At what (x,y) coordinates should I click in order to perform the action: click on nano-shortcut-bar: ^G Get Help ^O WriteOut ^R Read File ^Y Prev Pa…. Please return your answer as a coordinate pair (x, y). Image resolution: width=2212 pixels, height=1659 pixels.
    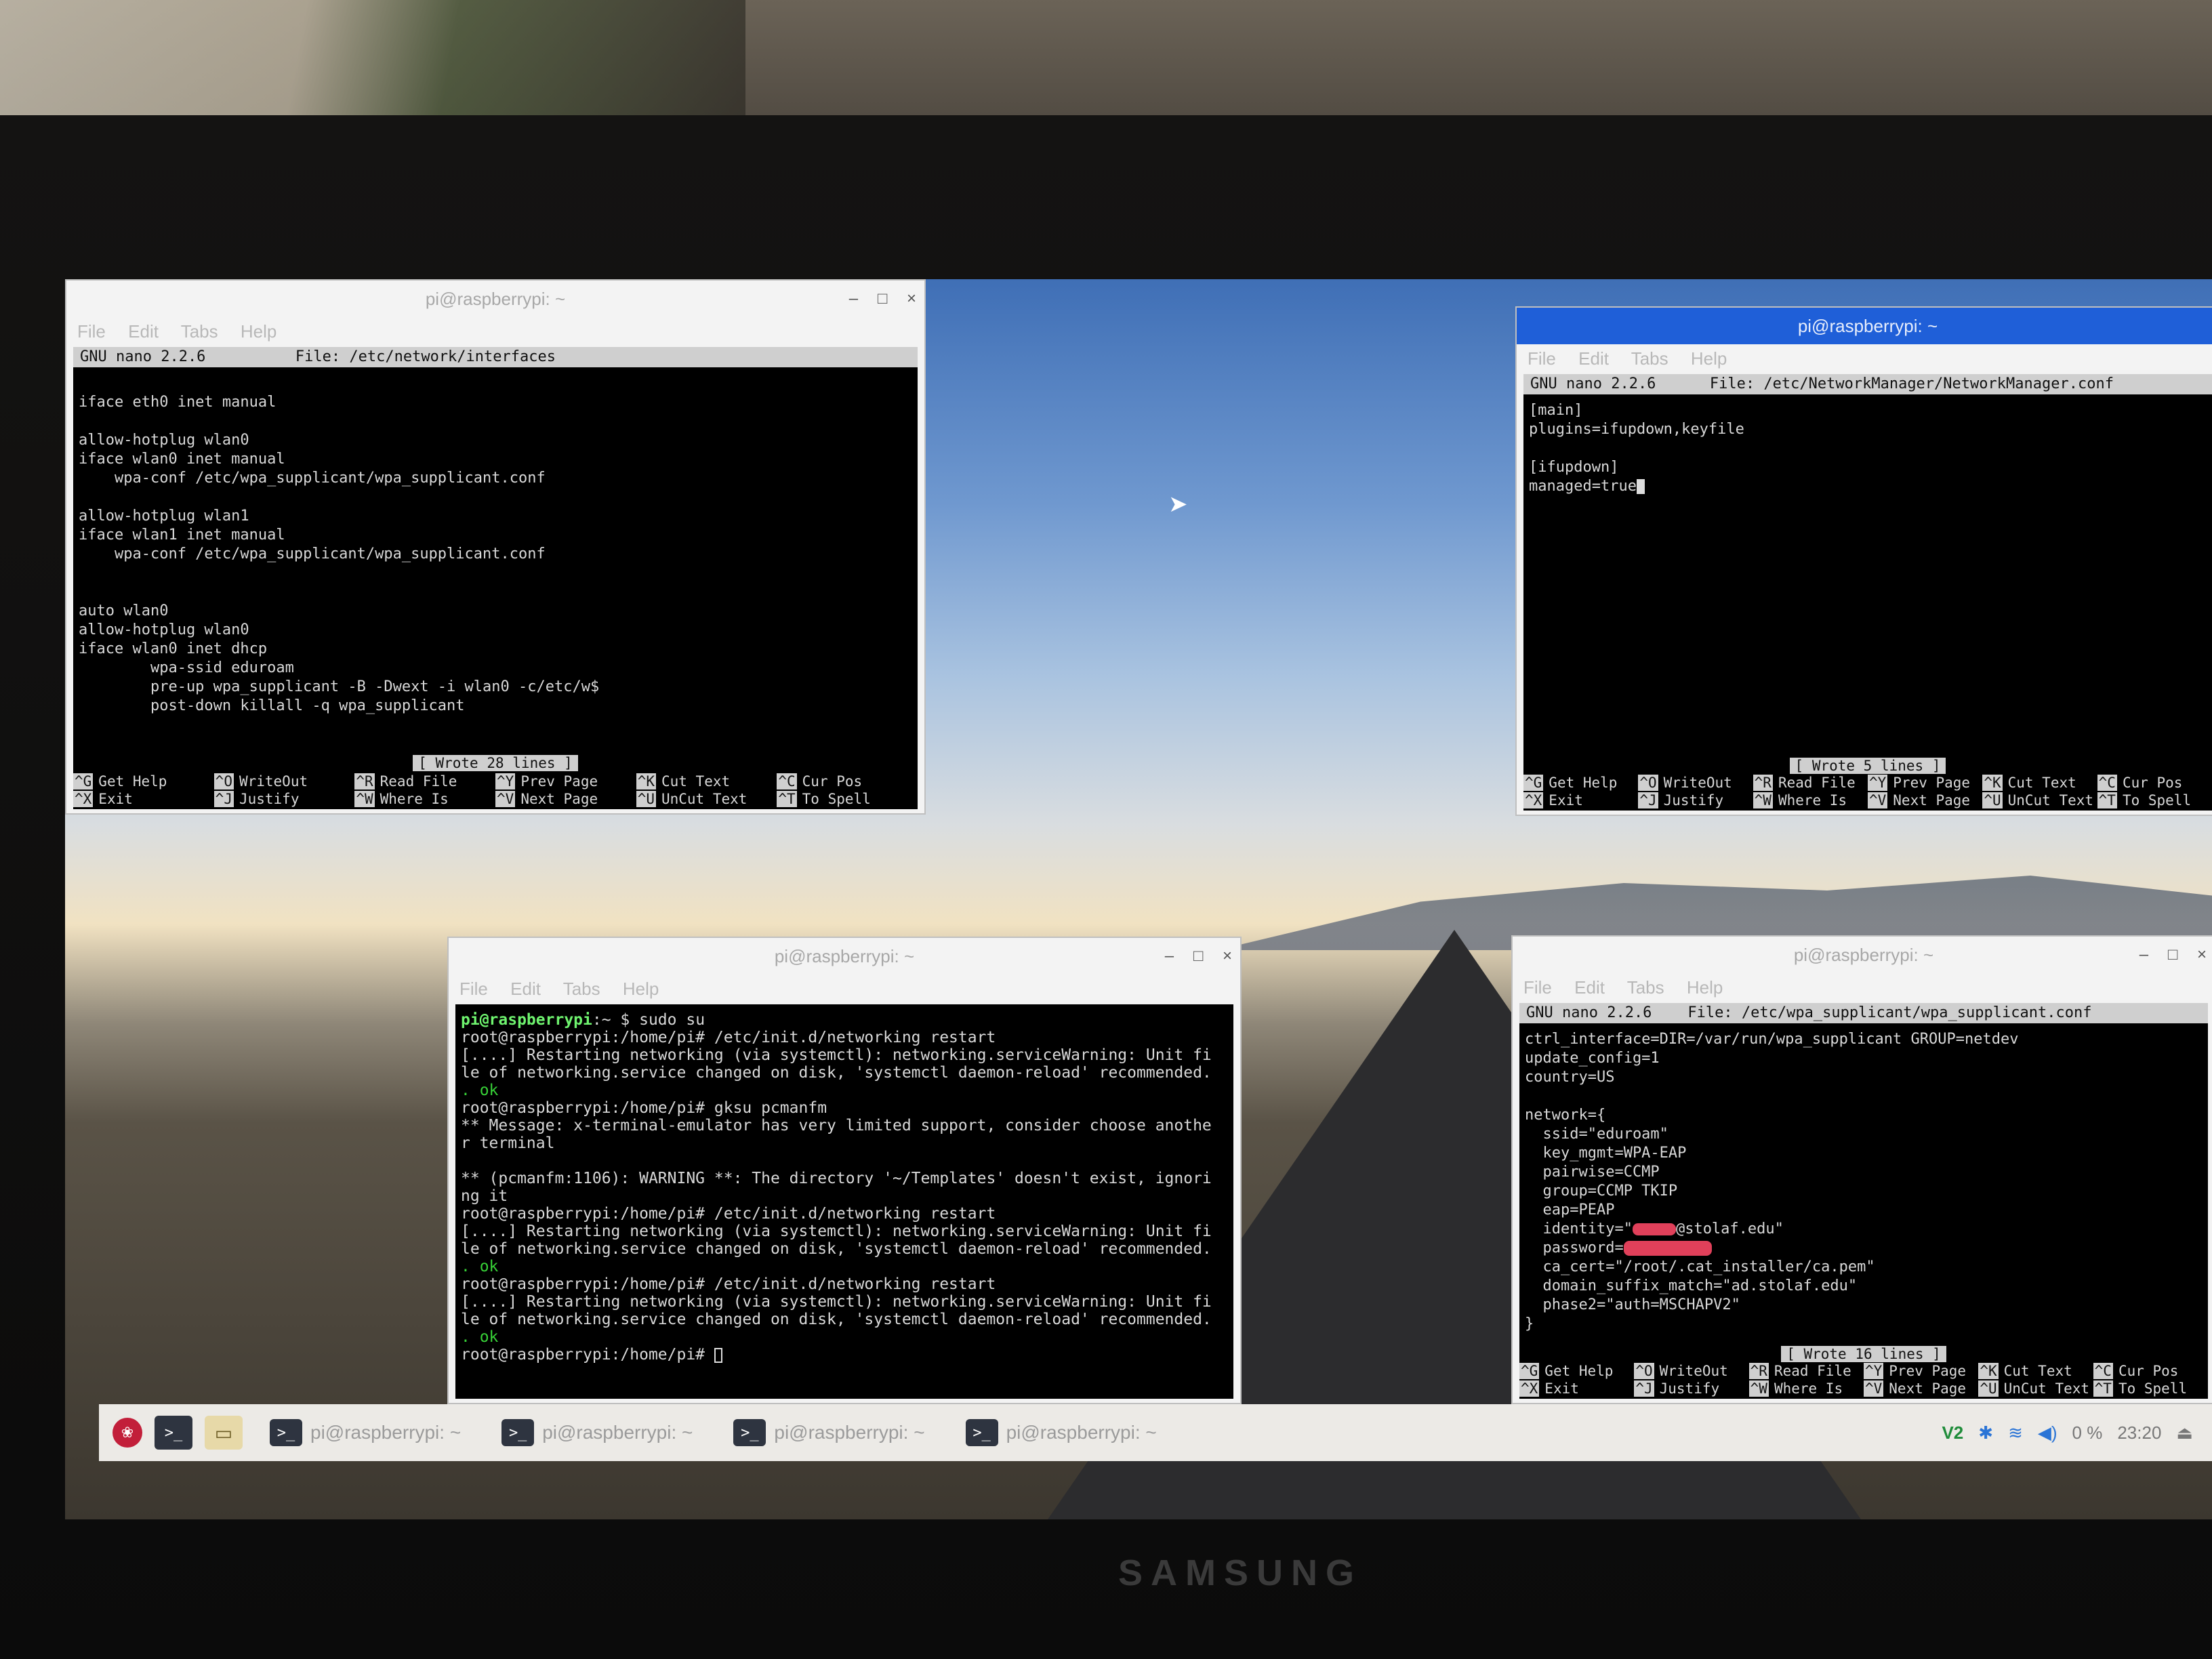
    Looking at the image, I should click on (1863, 1380).